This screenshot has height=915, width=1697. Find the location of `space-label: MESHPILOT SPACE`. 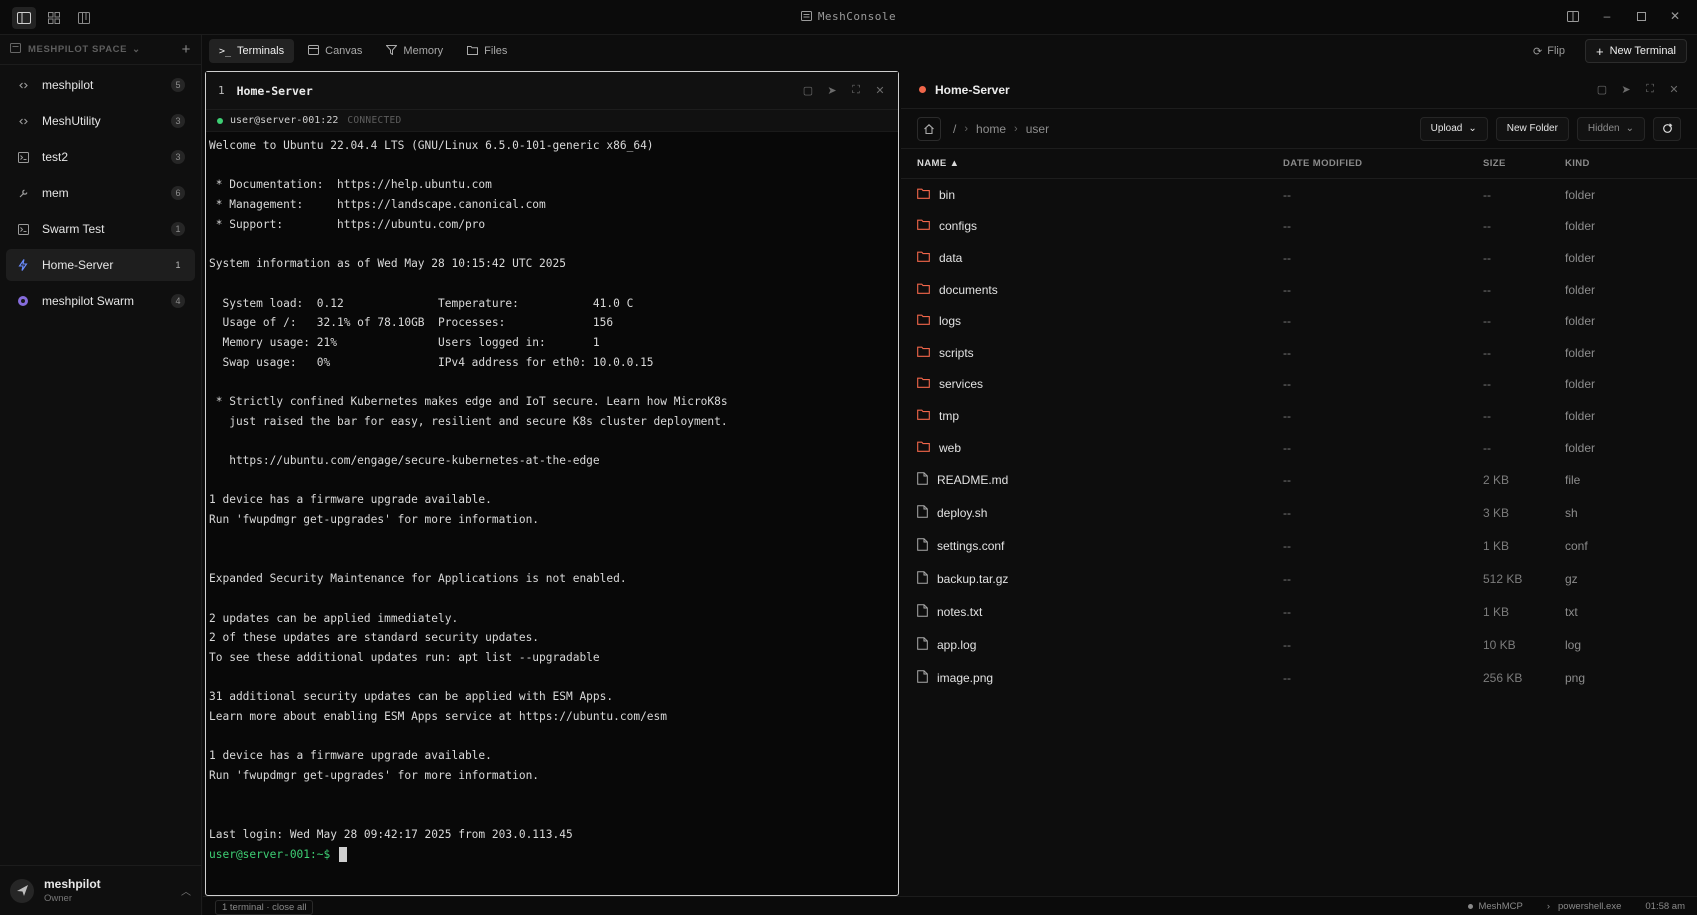

space-label: MESHPILOT SPACE is located at coordinates (78, 49).